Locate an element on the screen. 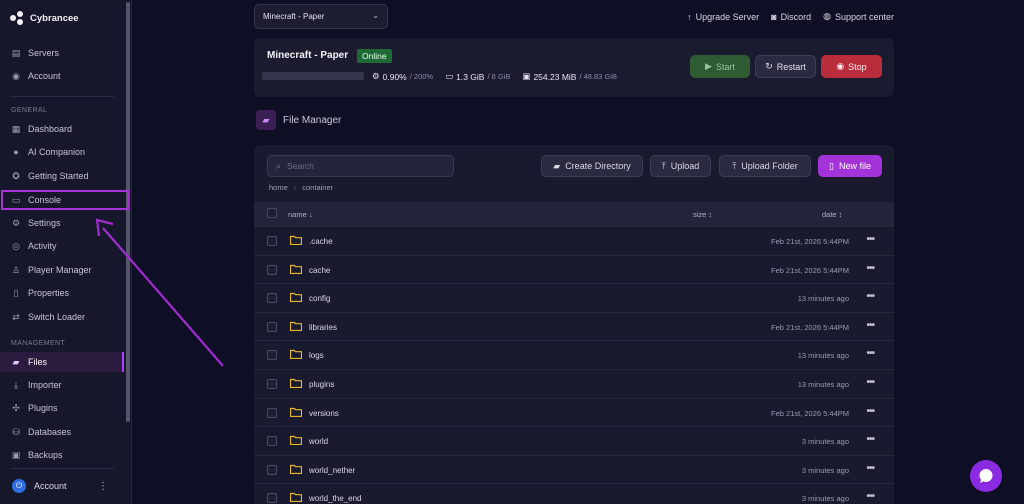 The width and height of the screenshot is (1024, 504). brand-logo: Cybrancee is located at coordinates (44, 18).